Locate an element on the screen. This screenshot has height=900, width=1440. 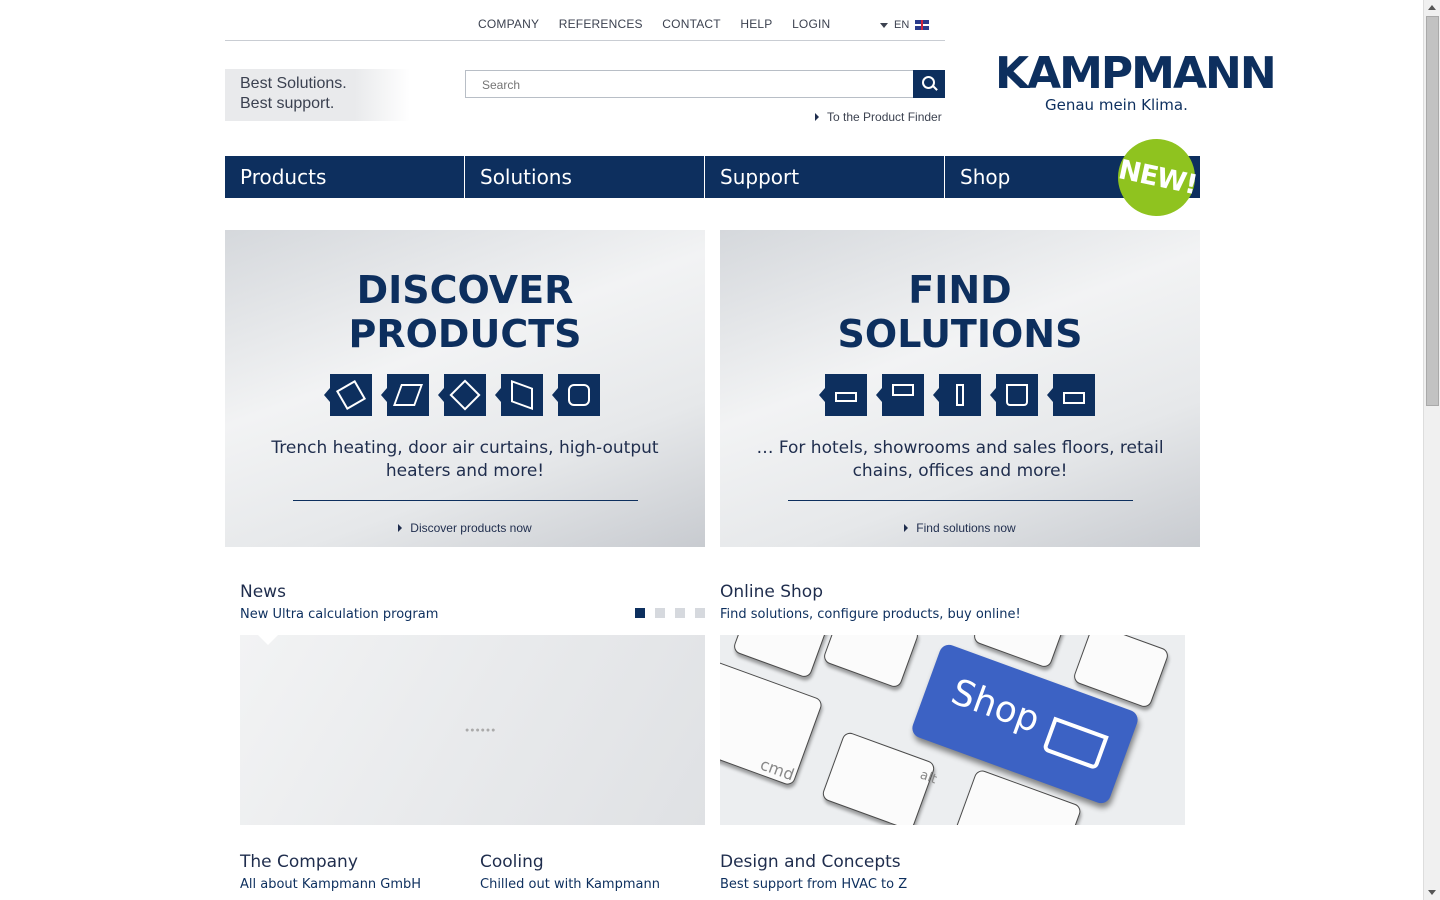
language-code: EN is located at coordinates (902, 25).